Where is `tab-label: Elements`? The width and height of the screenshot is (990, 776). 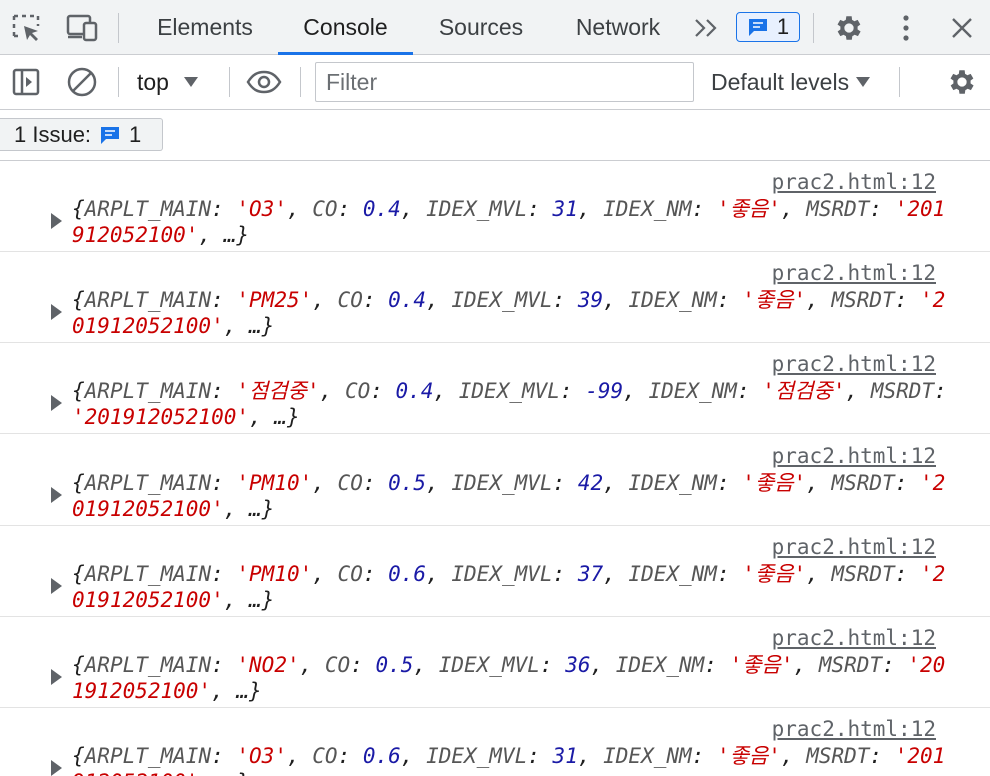
tab-label: Elements is located at coordinates (205, 26).